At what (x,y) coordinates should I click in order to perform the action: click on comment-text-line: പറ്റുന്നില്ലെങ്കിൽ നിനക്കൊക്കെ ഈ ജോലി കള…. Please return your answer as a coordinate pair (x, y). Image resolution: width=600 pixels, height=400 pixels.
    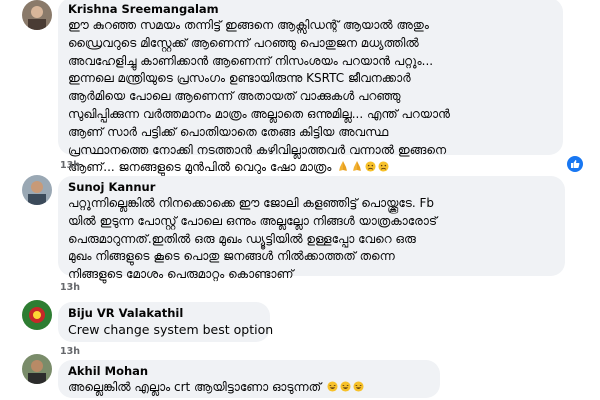
    Looking at the image, I should click on (251, 203).